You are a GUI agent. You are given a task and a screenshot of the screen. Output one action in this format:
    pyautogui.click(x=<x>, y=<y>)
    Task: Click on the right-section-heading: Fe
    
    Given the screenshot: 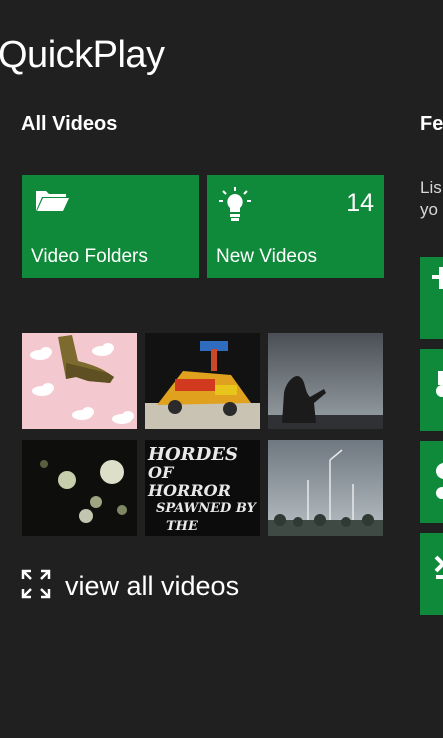 What is the action you would take?
    pyautogui.click(x=431, y=124)
    